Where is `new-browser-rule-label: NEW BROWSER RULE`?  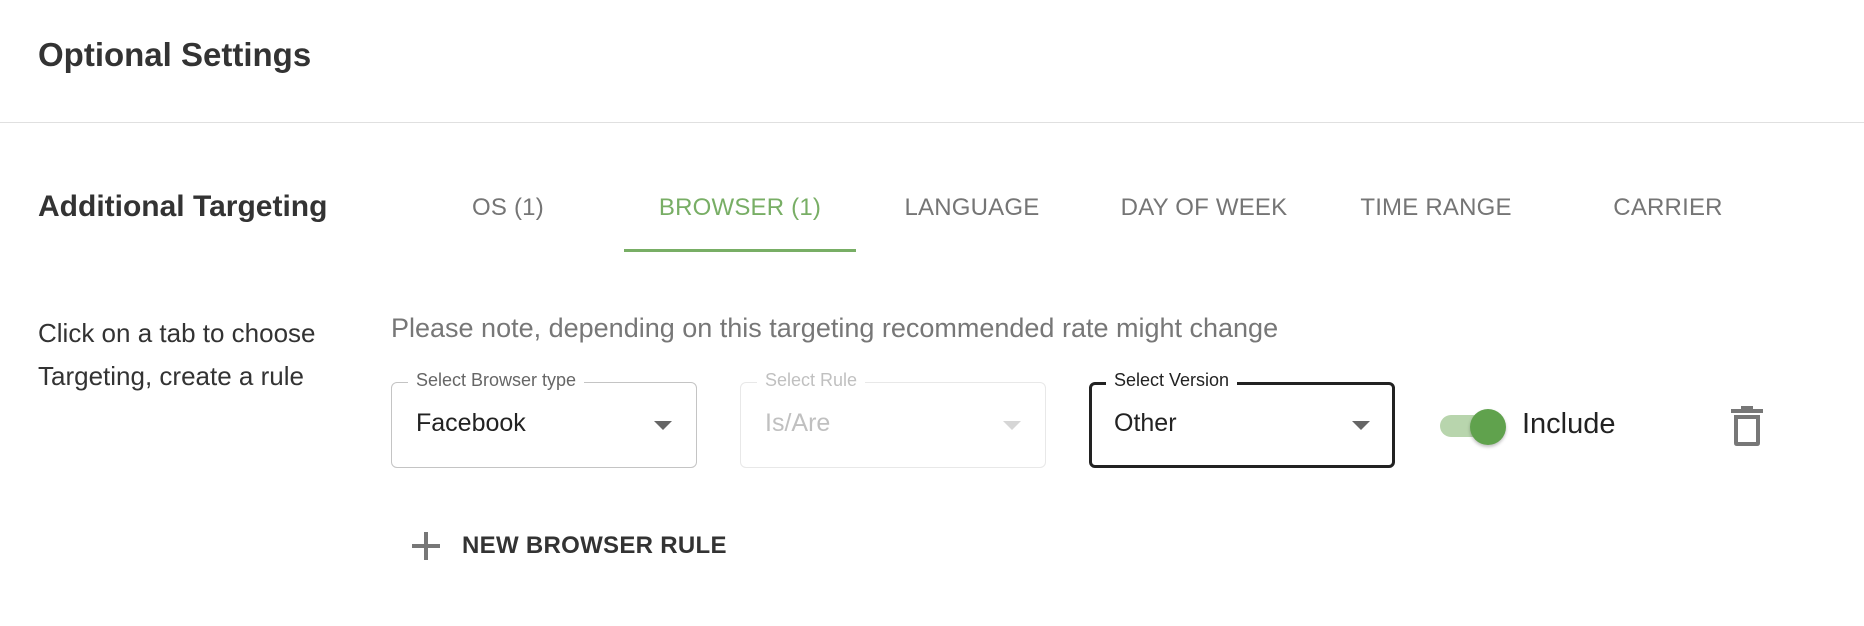
new-browser-rule-label: NEW BROWSER RULE is located at coordinates (594, 545).